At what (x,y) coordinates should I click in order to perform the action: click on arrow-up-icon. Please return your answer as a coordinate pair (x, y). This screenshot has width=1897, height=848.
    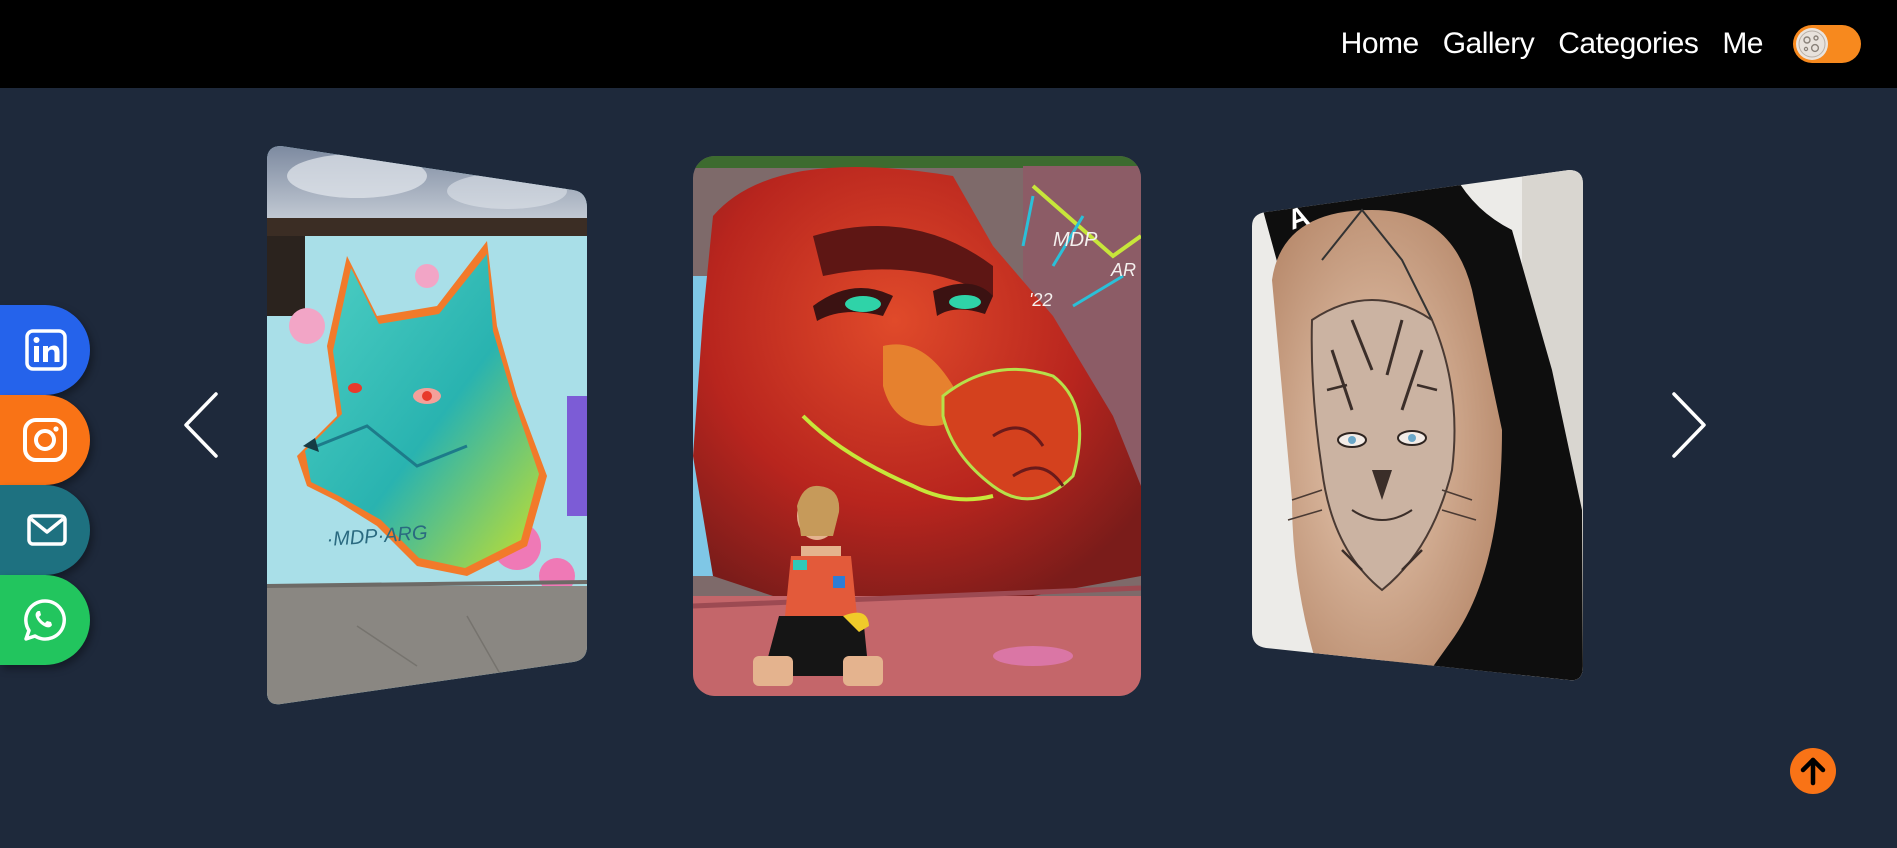
    Looking at the image, I should click on (1813, 771).